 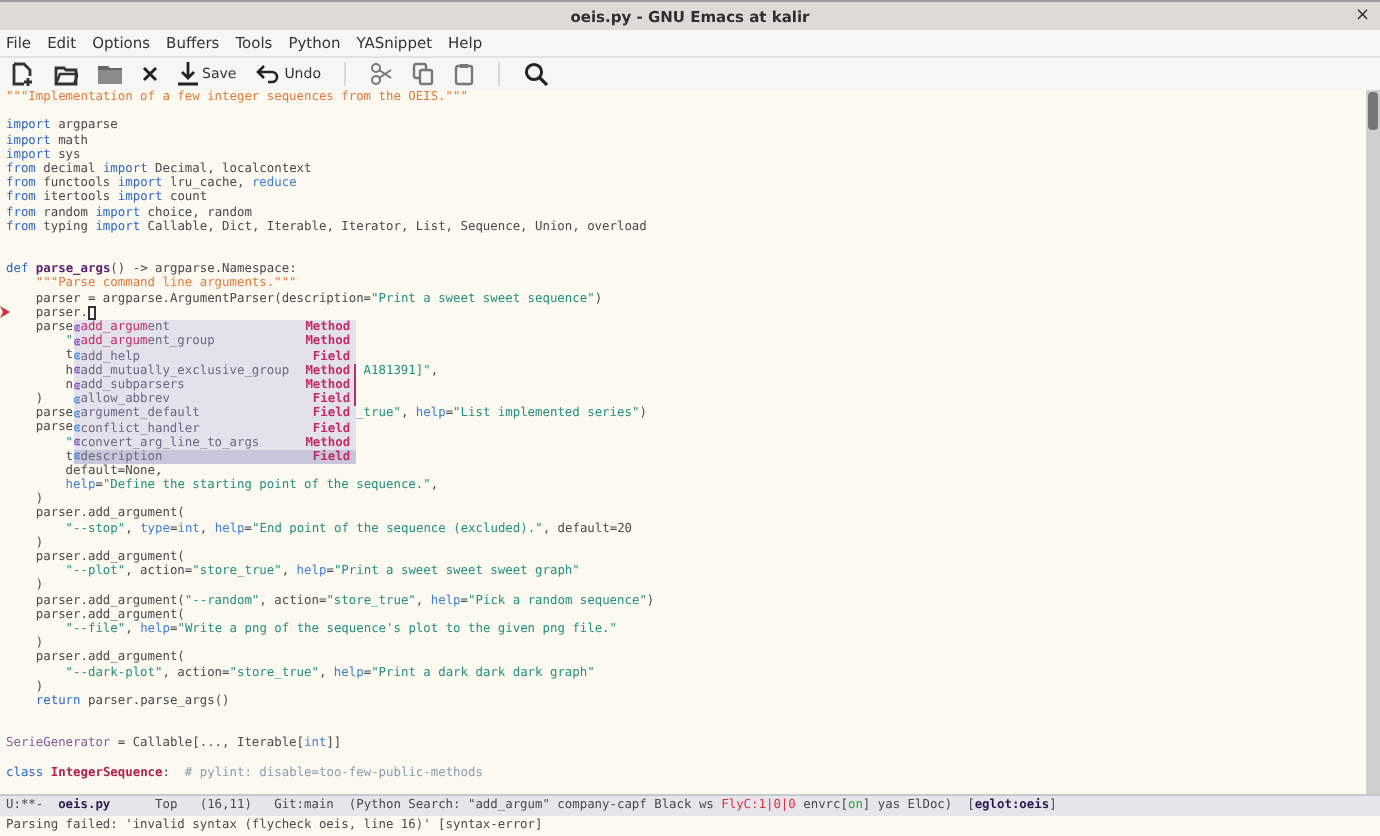 I want to click on folder-icon, so click(x=110, y=74).